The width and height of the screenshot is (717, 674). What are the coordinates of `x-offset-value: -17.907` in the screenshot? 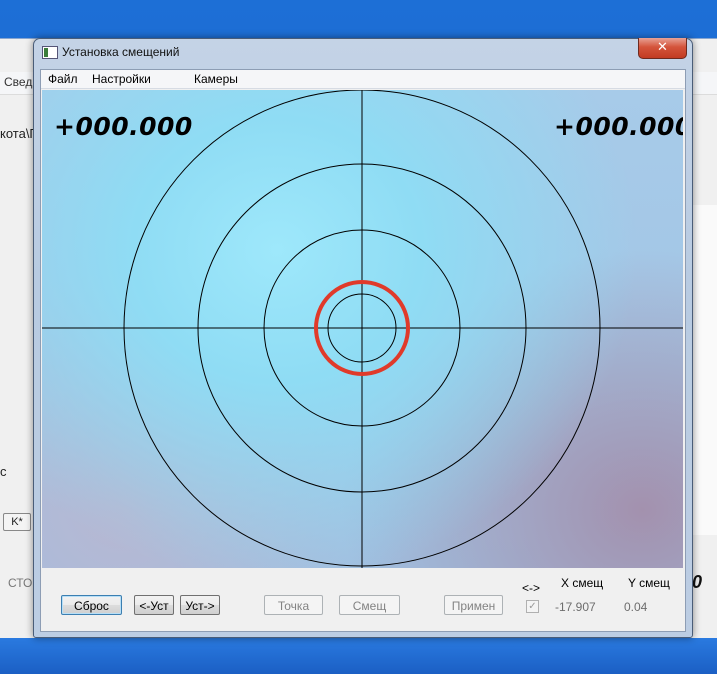 It's located at (575, 607).